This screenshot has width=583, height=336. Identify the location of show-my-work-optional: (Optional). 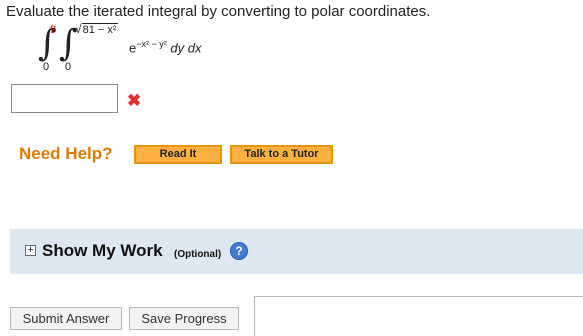
(198, 254).